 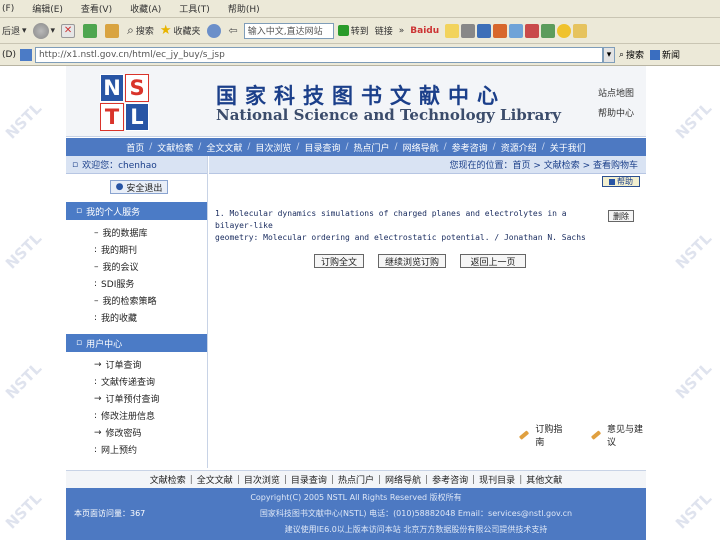 I want to click on pencil-icon, so click(x=524, y=435).